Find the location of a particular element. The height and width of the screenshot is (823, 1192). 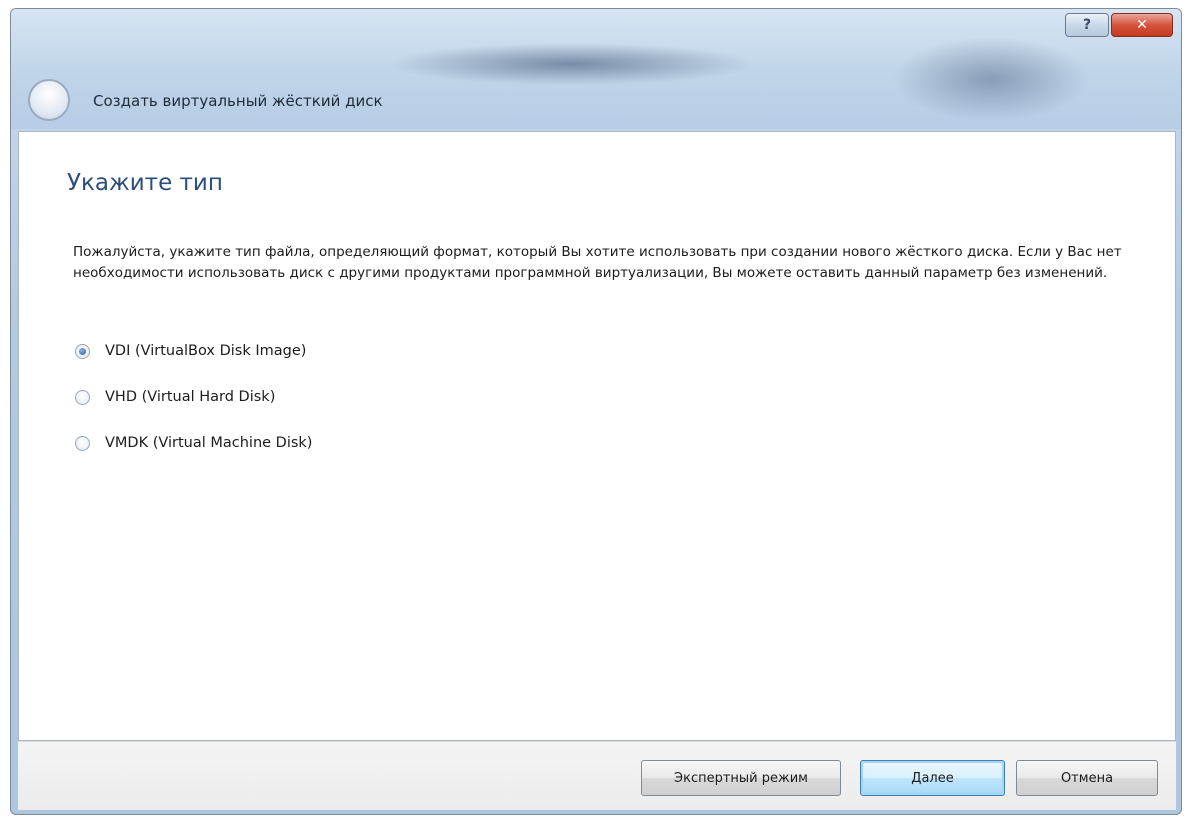

option-vhd: VHD (Virtual Hard Disk) is located at coordinates (193, 397).